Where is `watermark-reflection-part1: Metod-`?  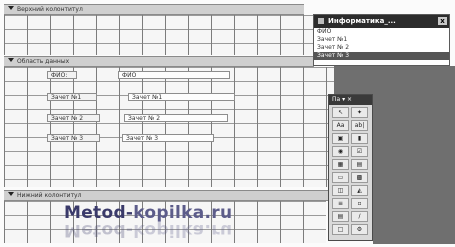
watermark-reflection-part1: Metod- is located at coordinates (99, 230).